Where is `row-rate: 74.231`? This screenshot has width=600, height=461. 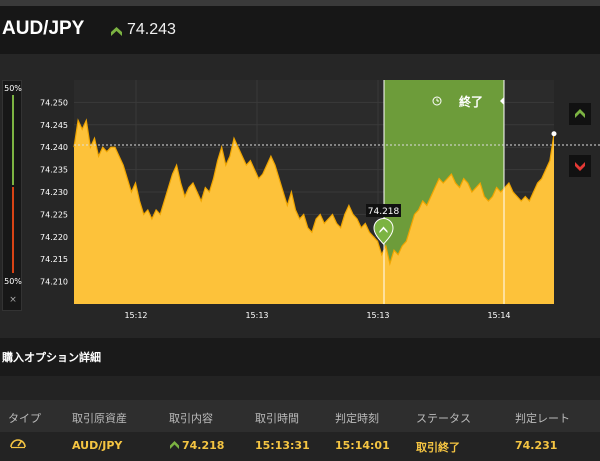 row-rate: 74.231 is located at coordinates (536, 445).